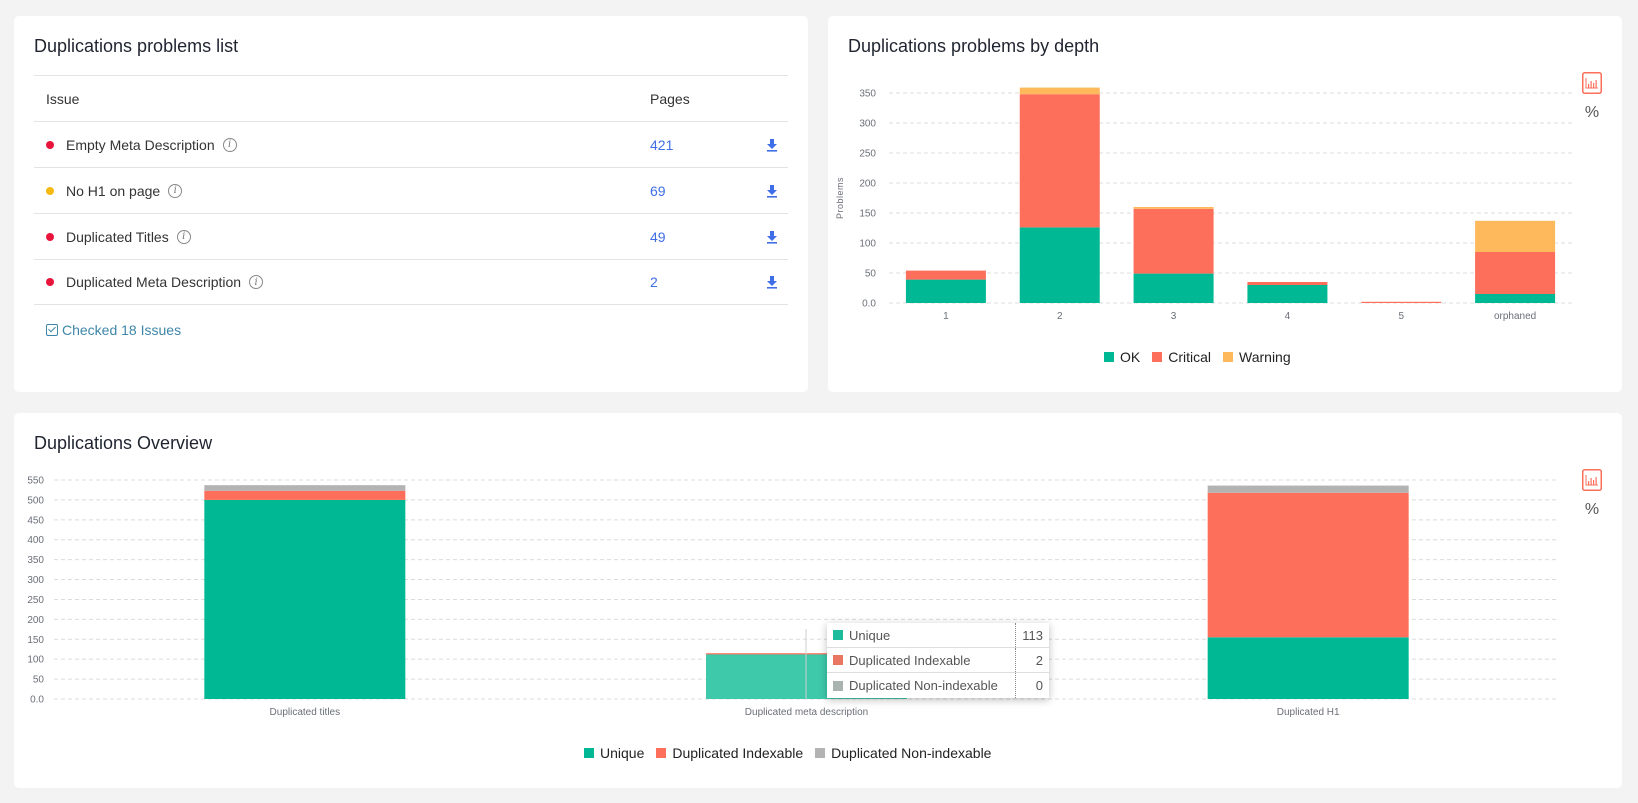 This screenshot has width=1638, height=803. I want to click on issue-cell: Duplicated Meta Description i, so click(155, 282).